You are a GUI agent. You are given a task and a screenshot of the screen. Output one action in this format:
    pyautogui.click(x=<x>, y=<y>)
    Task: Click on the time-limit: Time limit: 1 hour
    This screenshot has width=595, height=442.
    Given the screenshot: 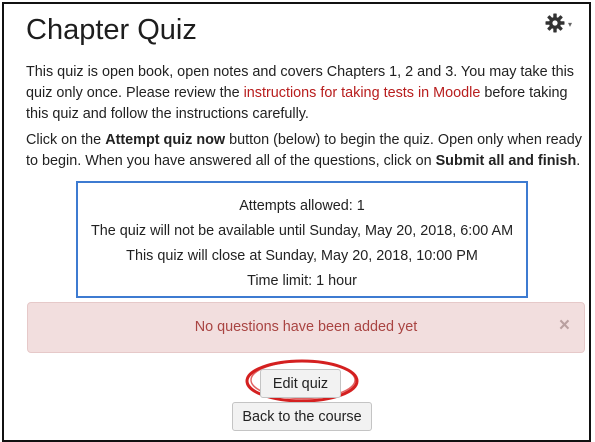 What is the action you would take?
    pyautogui.click(x=302, y=281)
    